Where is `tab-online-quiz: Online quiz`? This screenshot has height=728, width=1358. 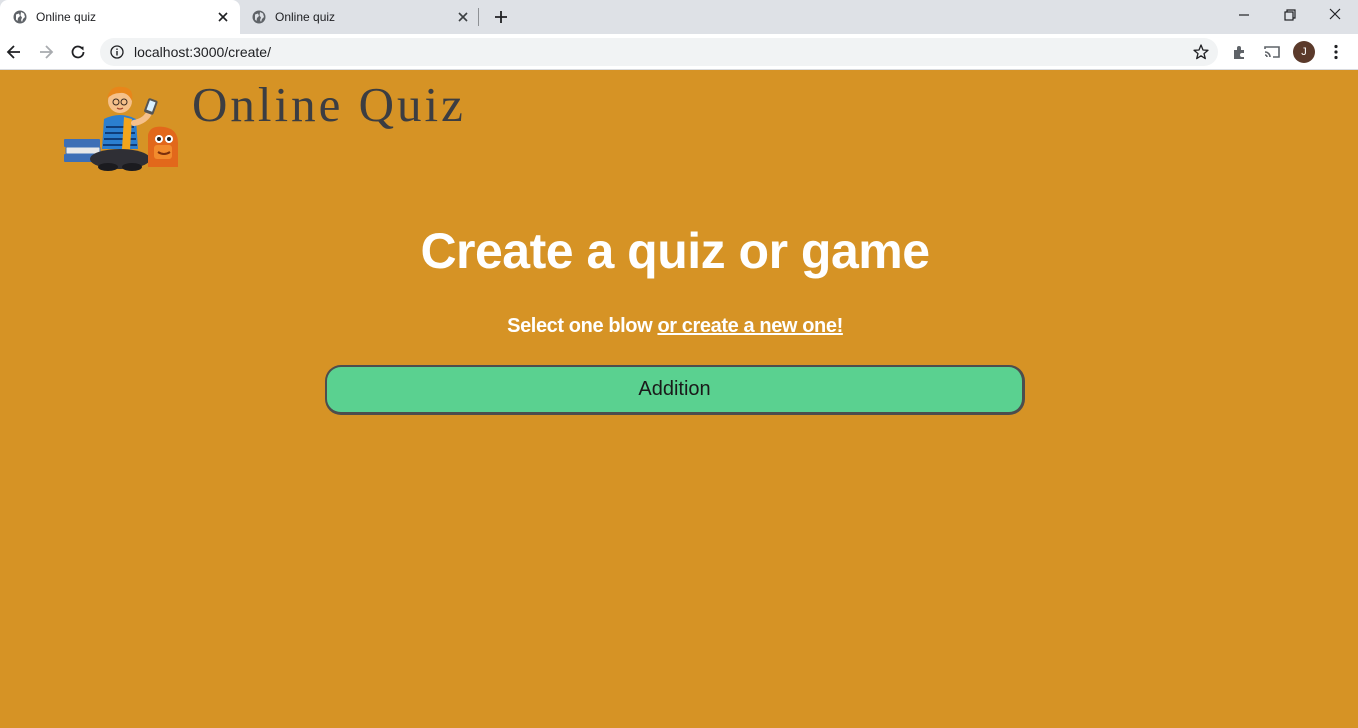 tab-online-quiz: Online quiz is located at coordinates (360, 17).